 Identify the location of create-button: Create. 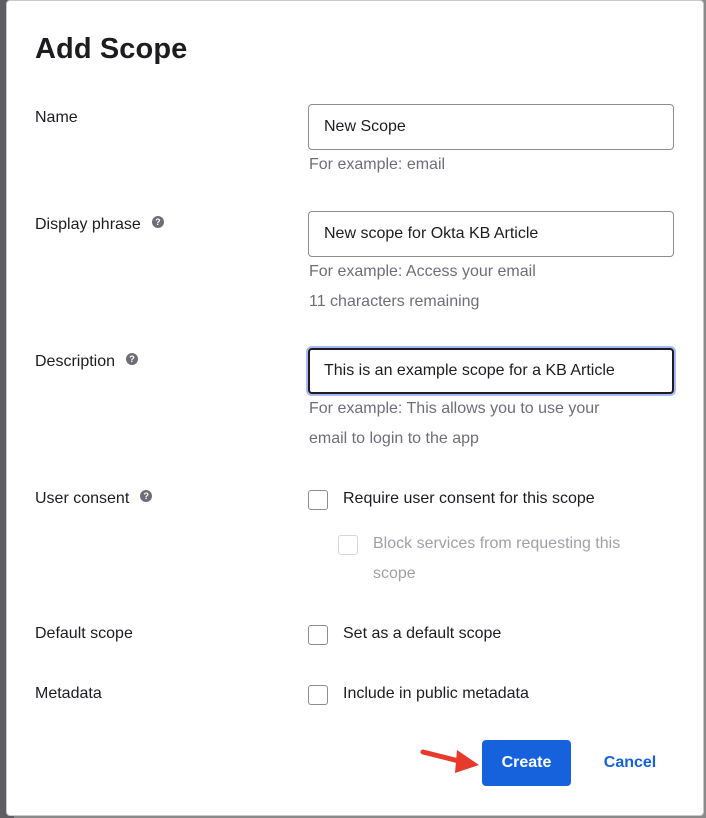
(526, 763).